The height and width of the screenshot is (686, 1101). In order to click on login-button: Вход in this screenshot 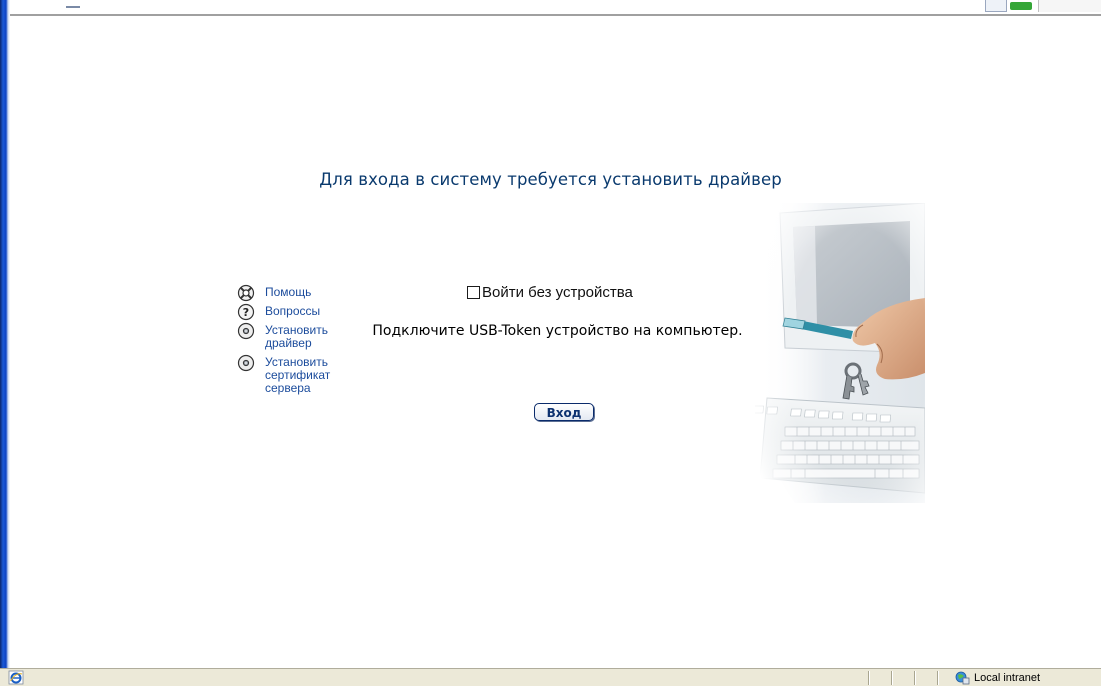, I will do `click(564, 412)`.